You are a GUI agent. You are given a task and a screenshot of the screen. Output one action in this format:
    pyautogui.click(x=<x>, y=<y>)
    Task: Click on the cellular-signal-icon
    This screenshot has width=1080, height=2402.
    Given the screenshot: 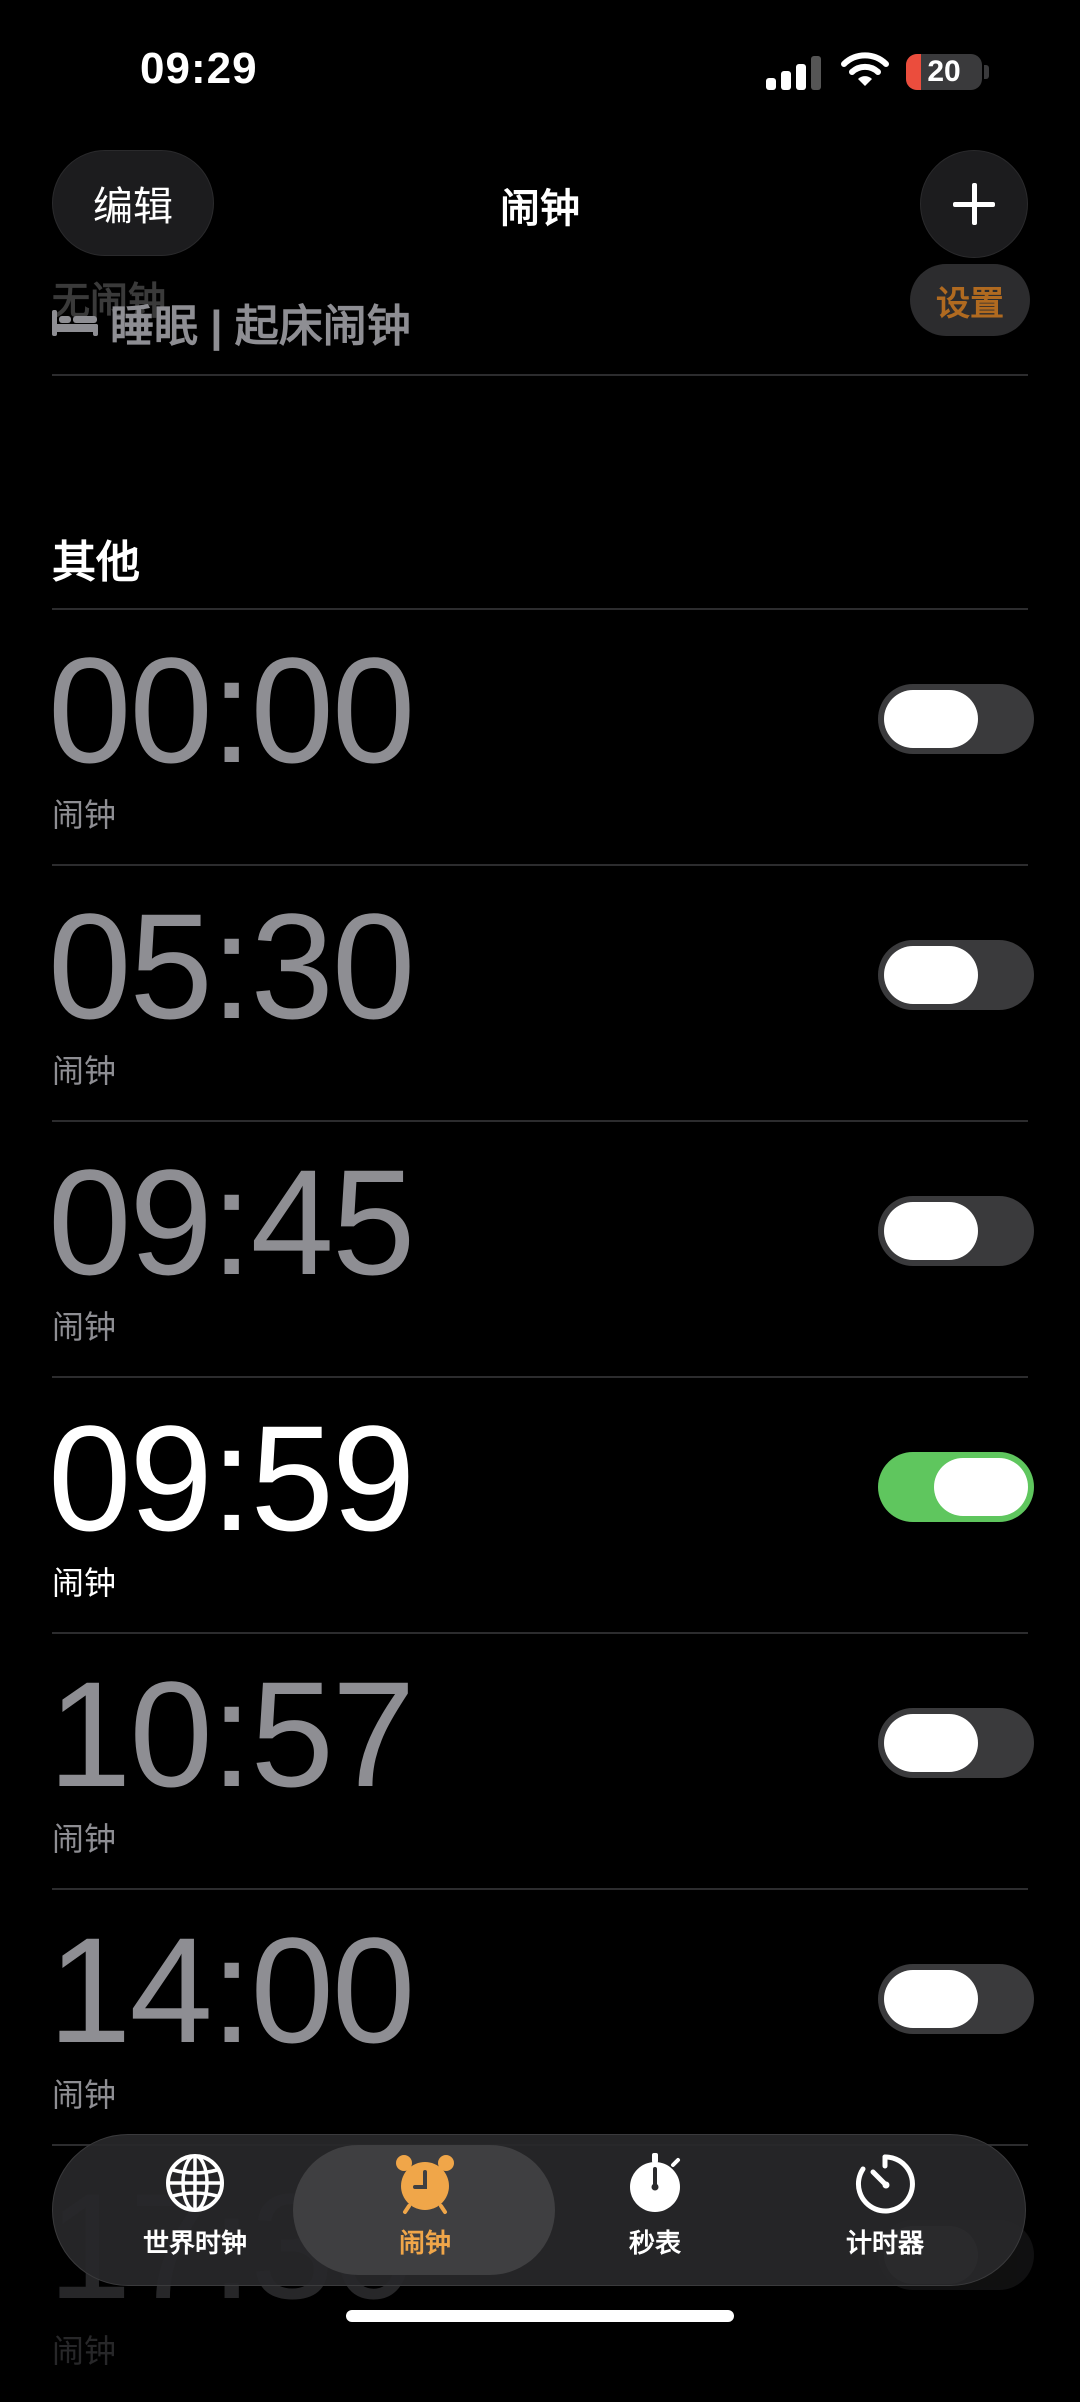 What is the action you would take?
    pyautogui.click(x=794, y=73)
    